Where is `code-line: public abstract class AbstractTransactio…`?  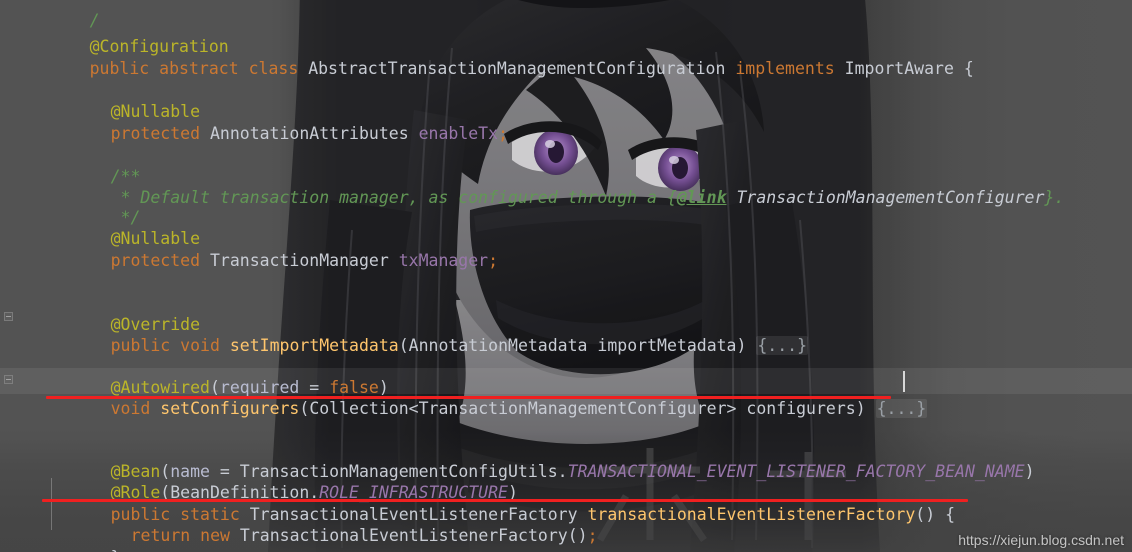 code-line: public abstract class AbstractTransactio… is located at coordinates (502, 54).